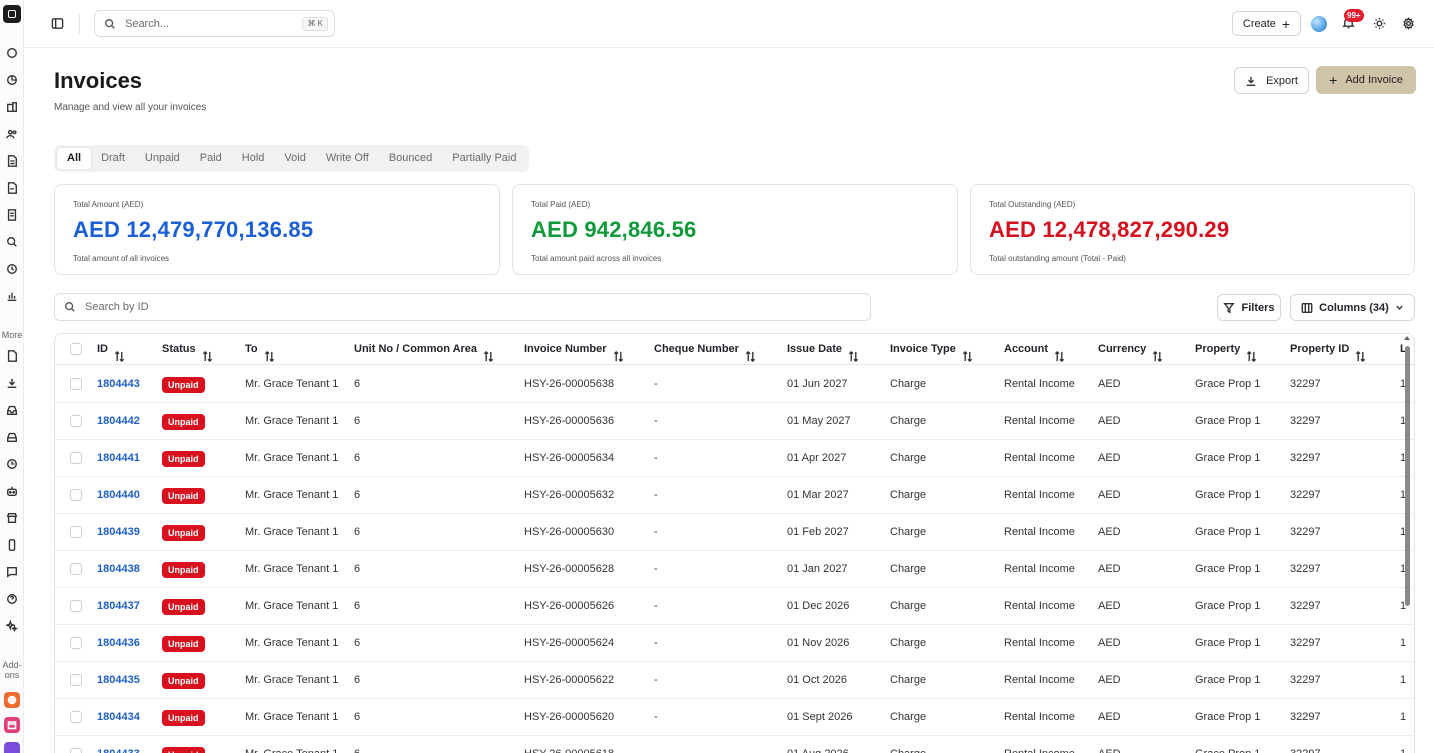 The height and width of the screenshot is (753, 1434). Describe the element at coordinates (12, 725) in the screenshot. I see `calendar-addon-icon` at that location.